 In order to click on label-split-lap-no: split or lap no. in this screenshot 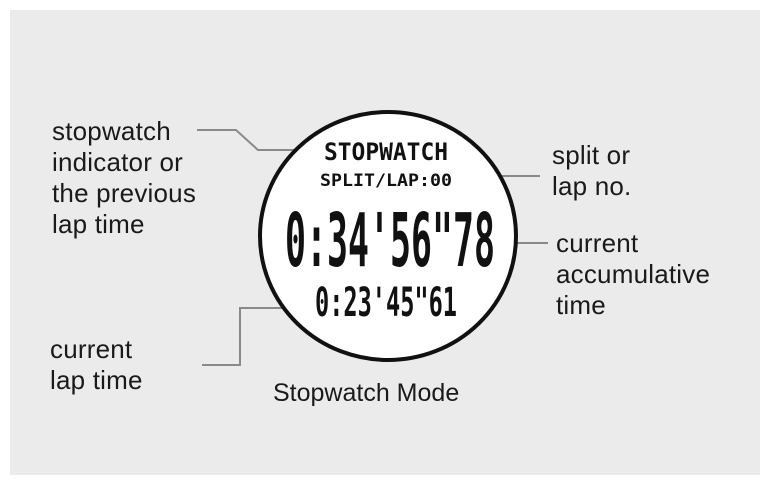, I will do `click(592, 170)`.